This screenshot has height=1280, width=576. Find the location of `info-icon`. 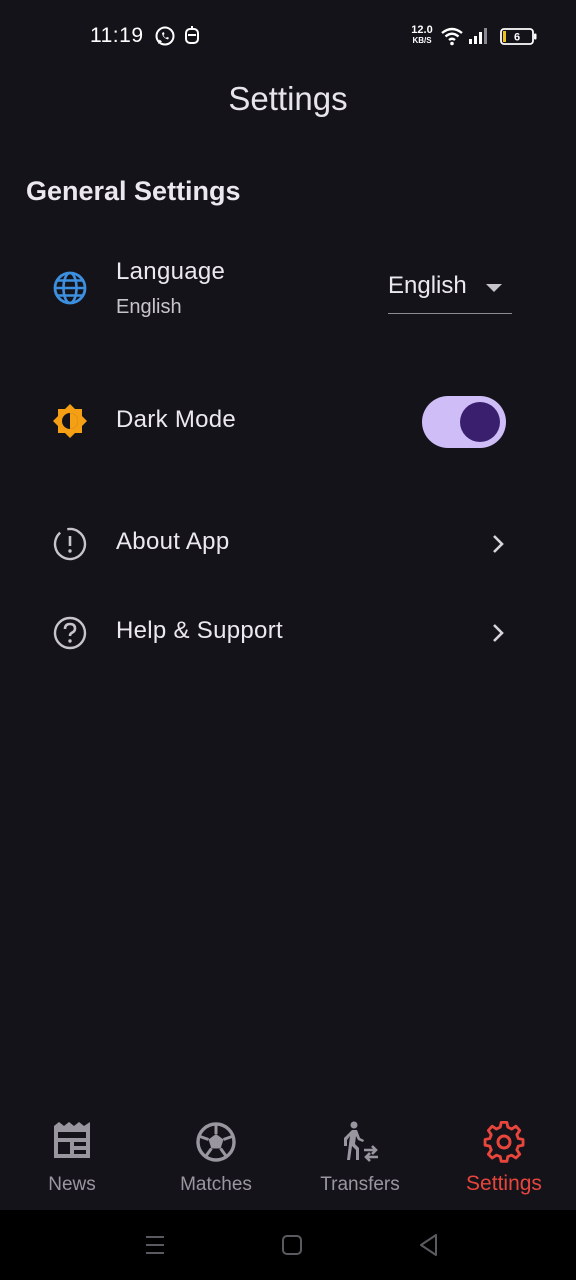

info-icon is located at coordinates (70, 544).